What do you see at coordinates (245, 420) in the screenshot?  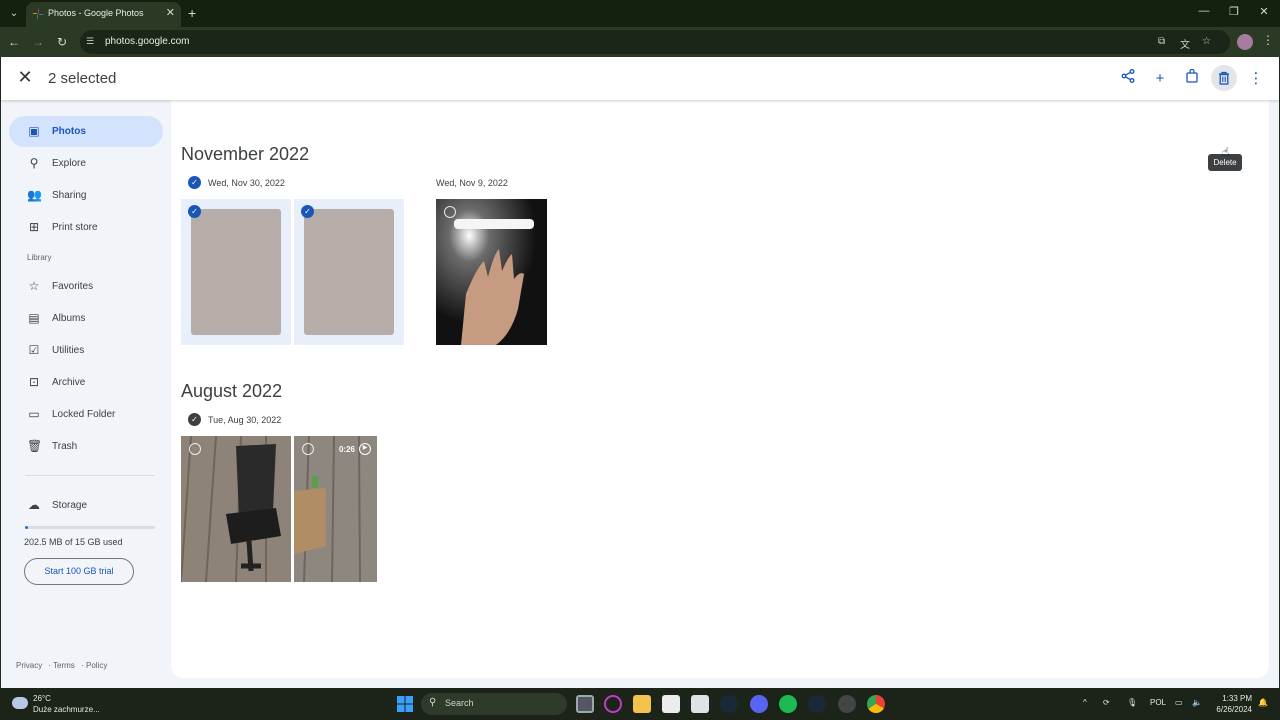 I see `day-date-label: Tue, Aug 30, 2022` at bounding box center [245, 420].